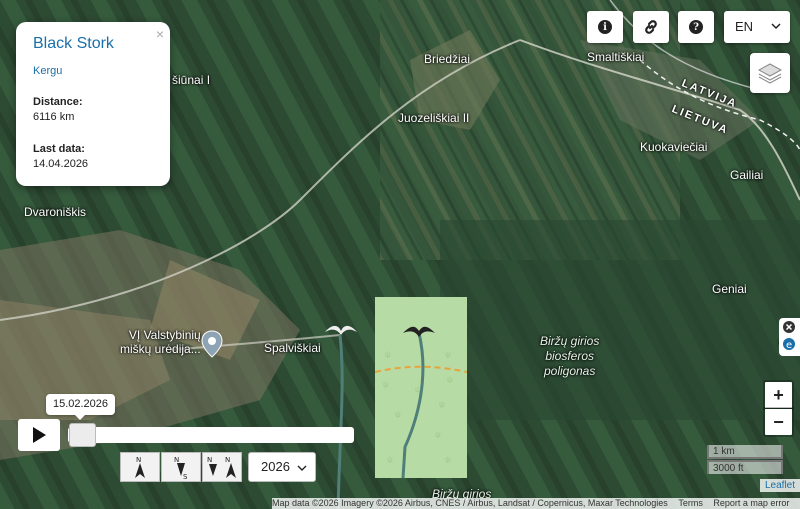 The height and width of the screenshot is (509, 800). I want to click on help-button: ?, so click(696, 27).